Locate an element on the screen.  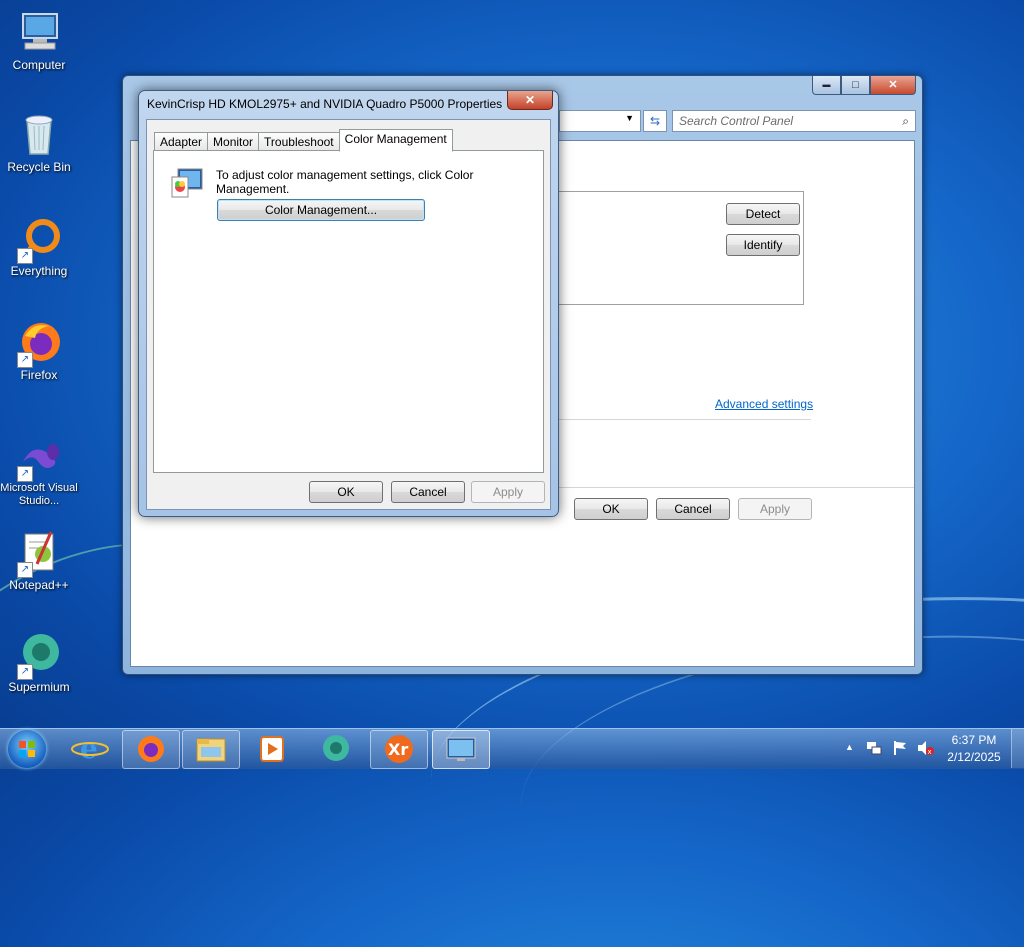
network-icon is located at coordinates (874, 748).